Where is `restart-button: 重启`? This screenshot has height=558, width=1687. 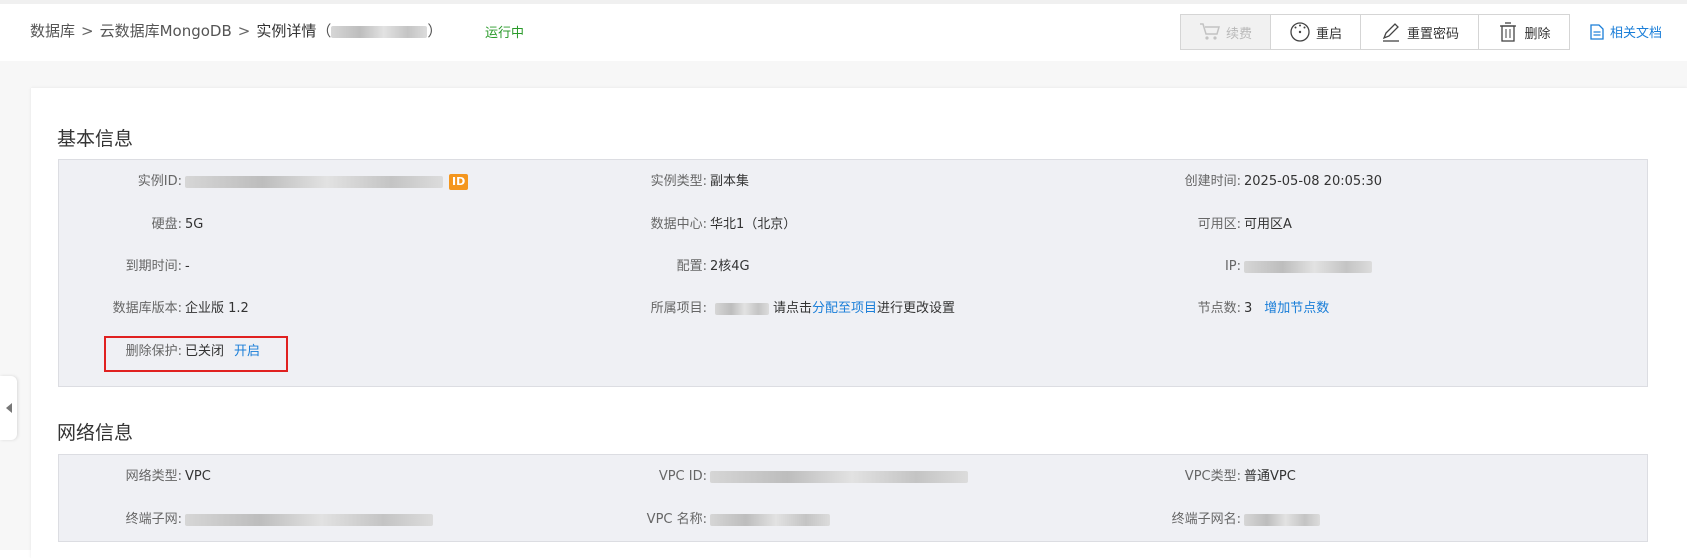 restart-button: 重启 is located at coordinates (1316, 32).